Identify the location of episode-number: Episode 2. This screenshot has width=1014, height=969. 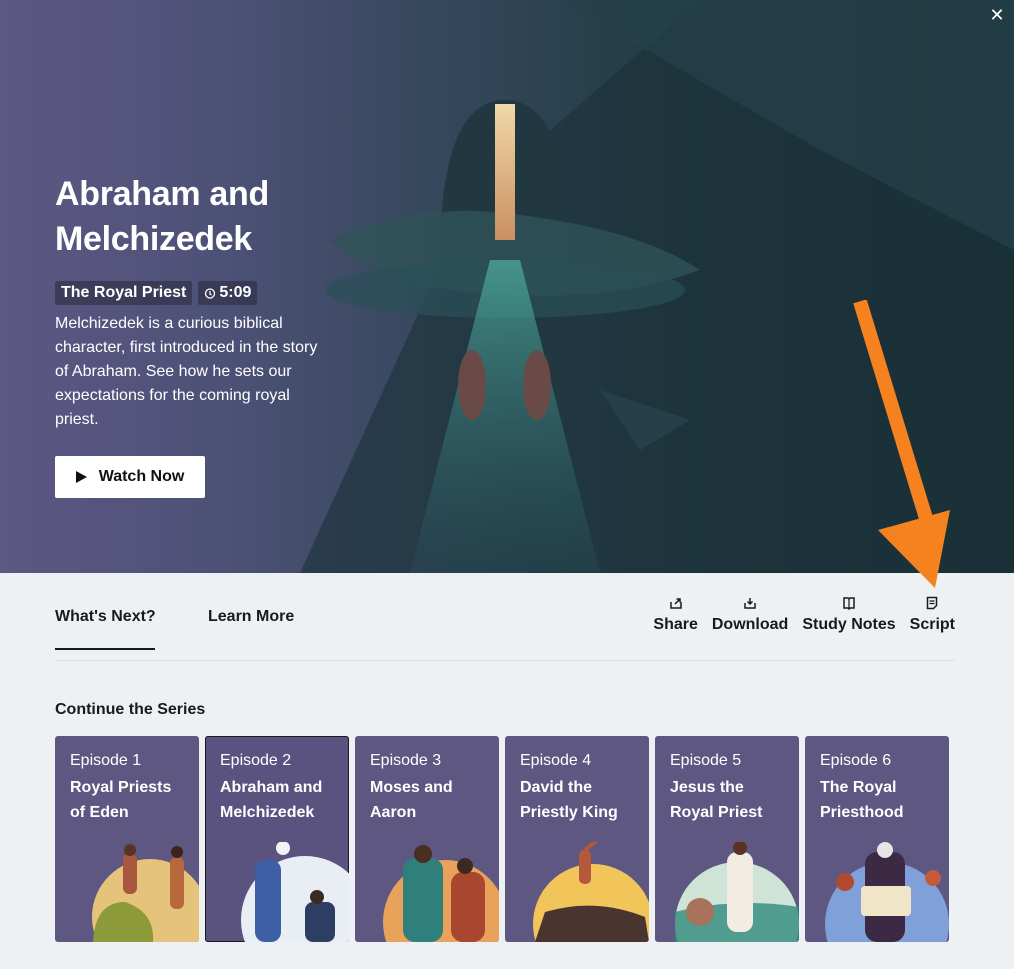
(256, 760).